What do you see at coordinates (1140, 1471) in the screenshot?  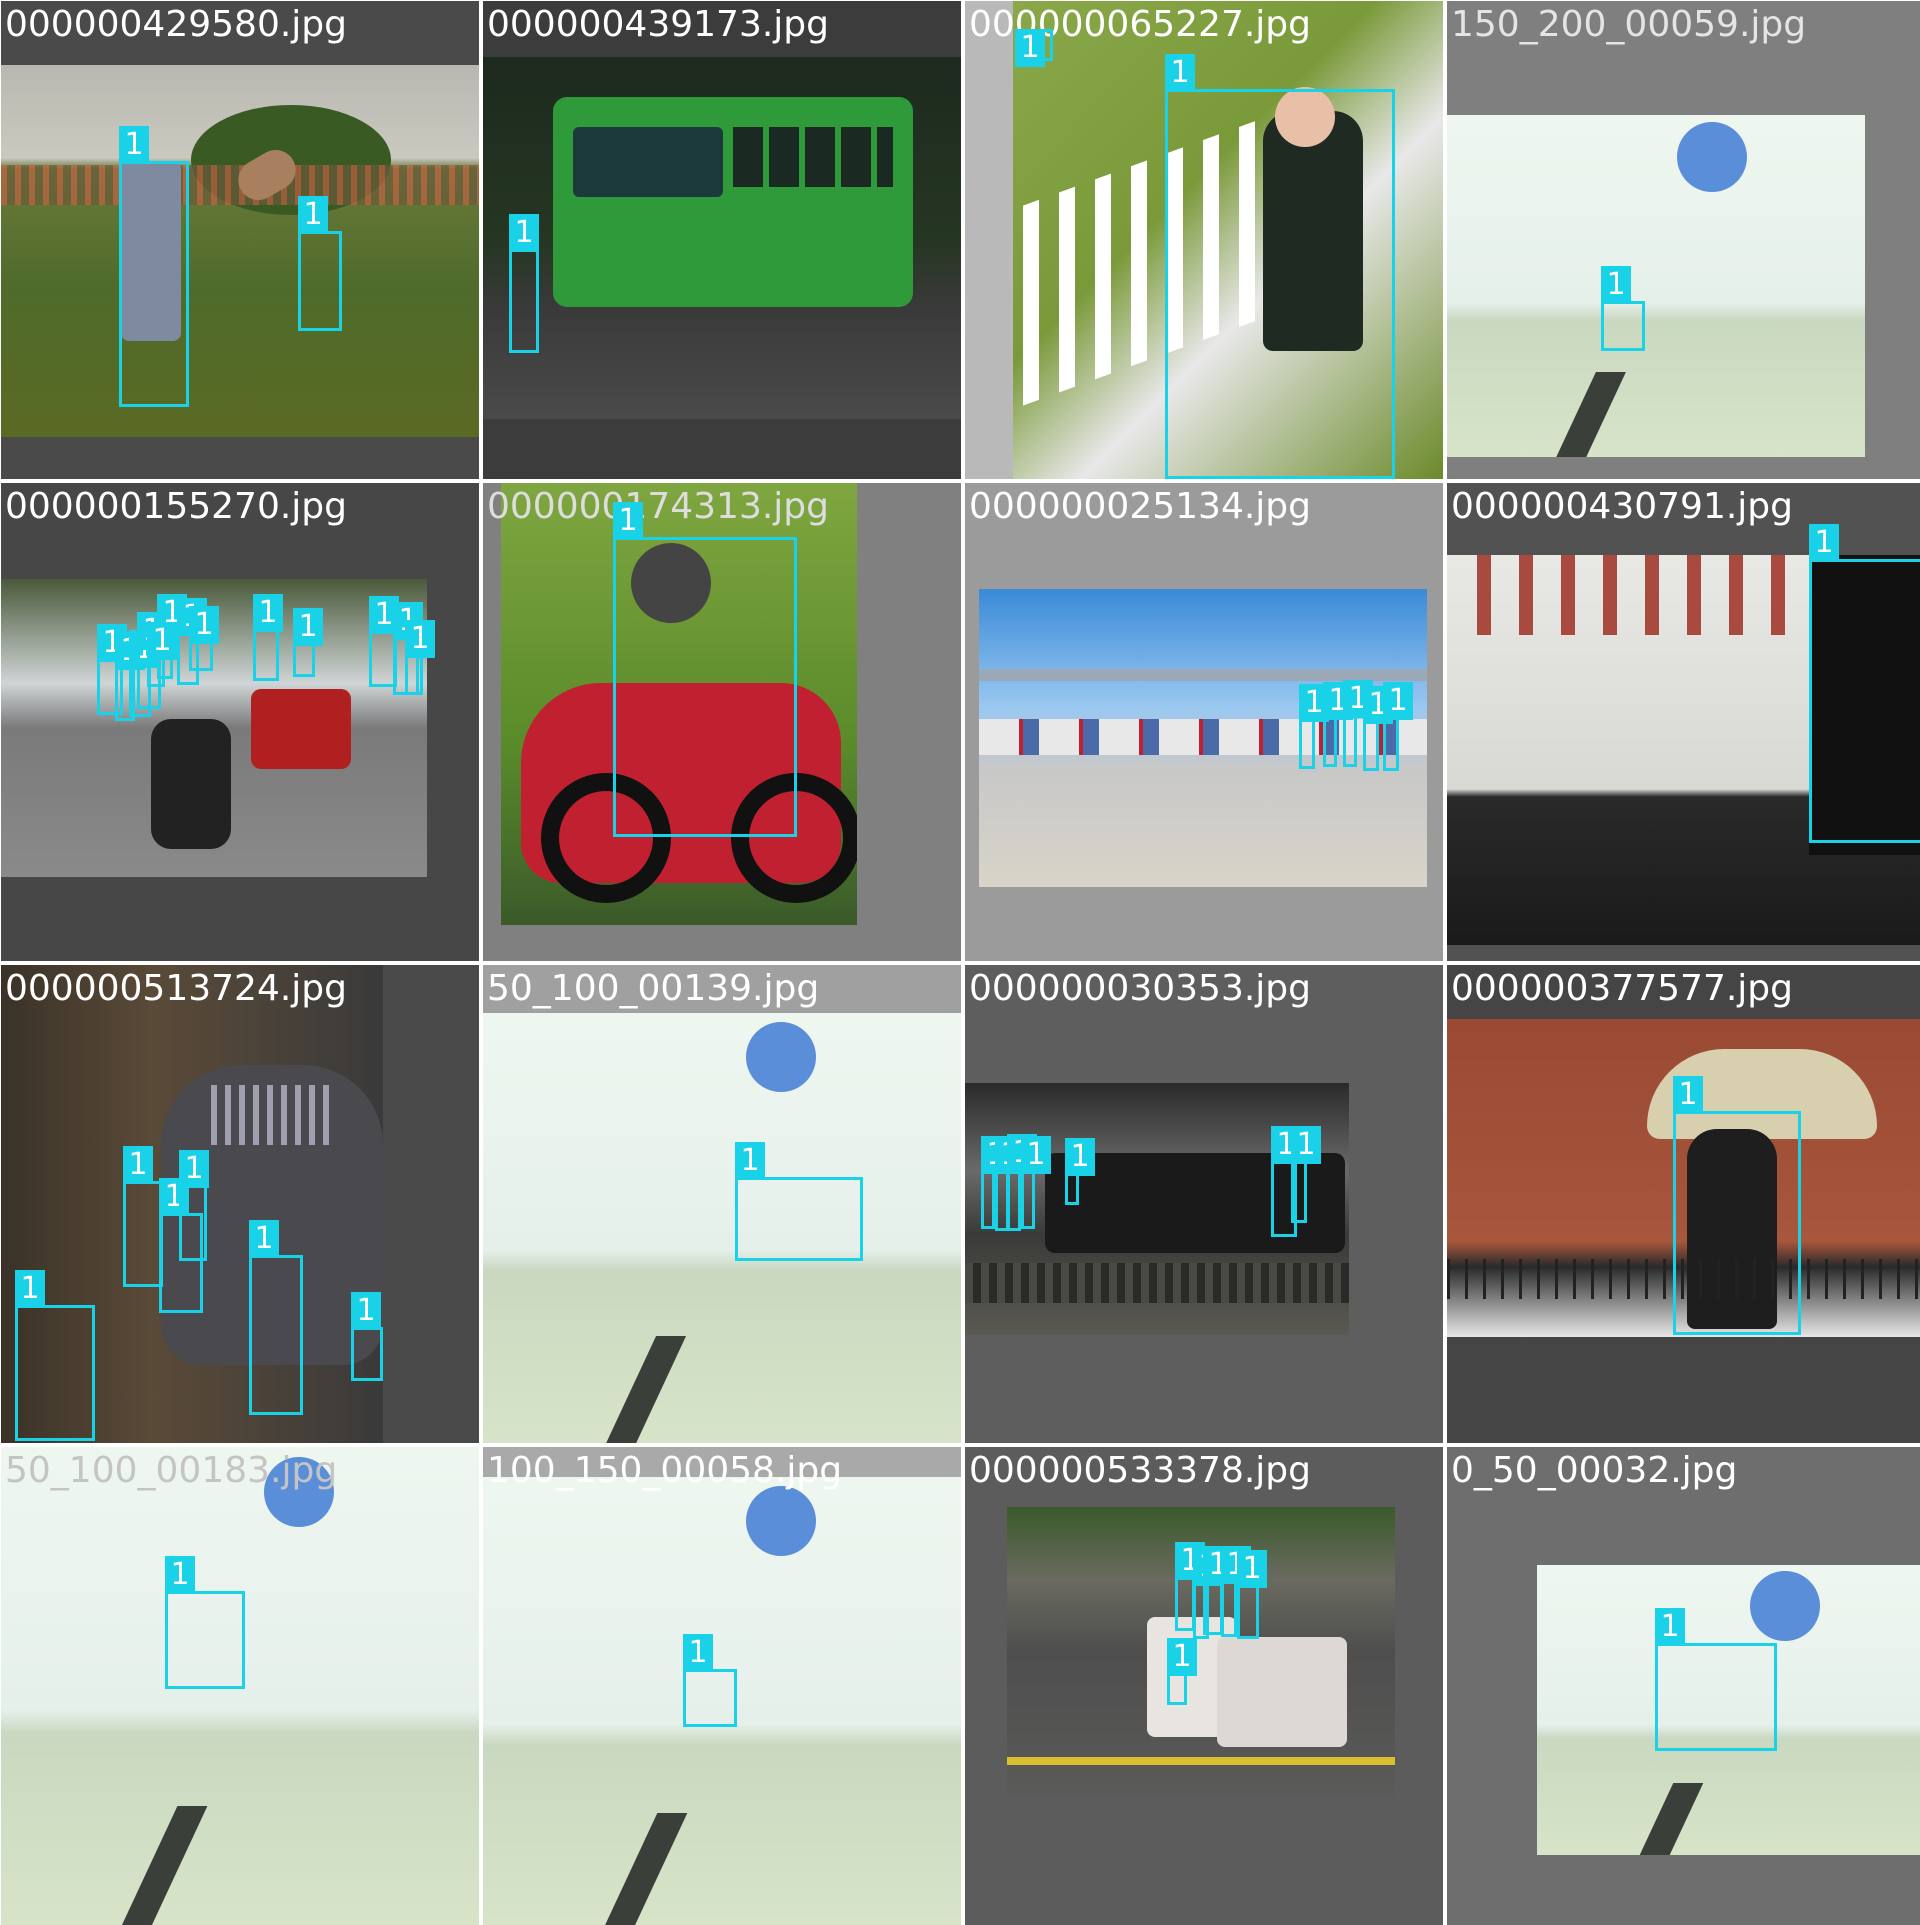 I see `image-filename: 000000533378.jpg` at bounding box center [1140, 1471].